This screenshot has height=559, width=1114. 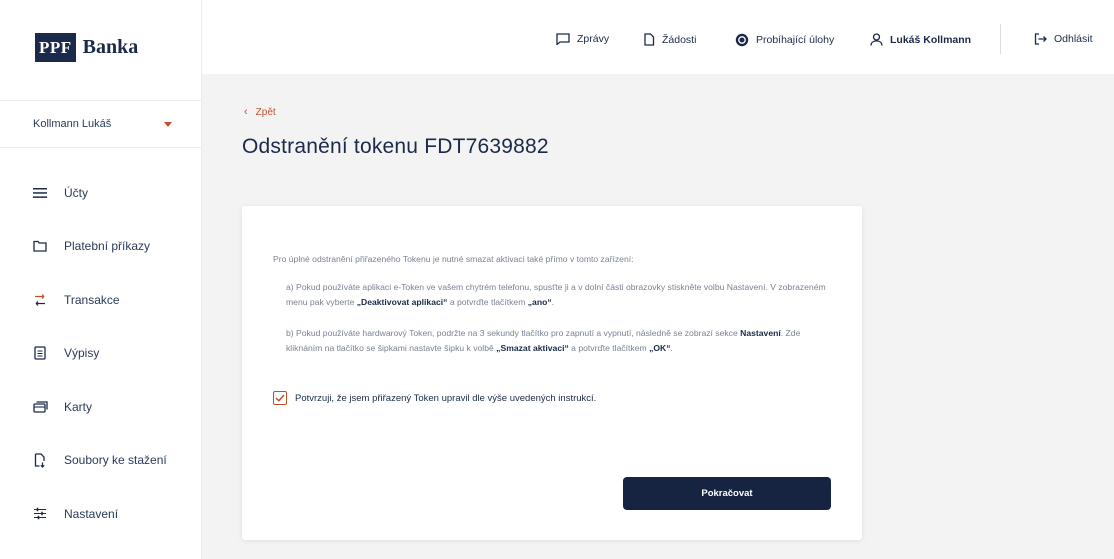 I want to click on folder-icon, so click(x=40, y=246).